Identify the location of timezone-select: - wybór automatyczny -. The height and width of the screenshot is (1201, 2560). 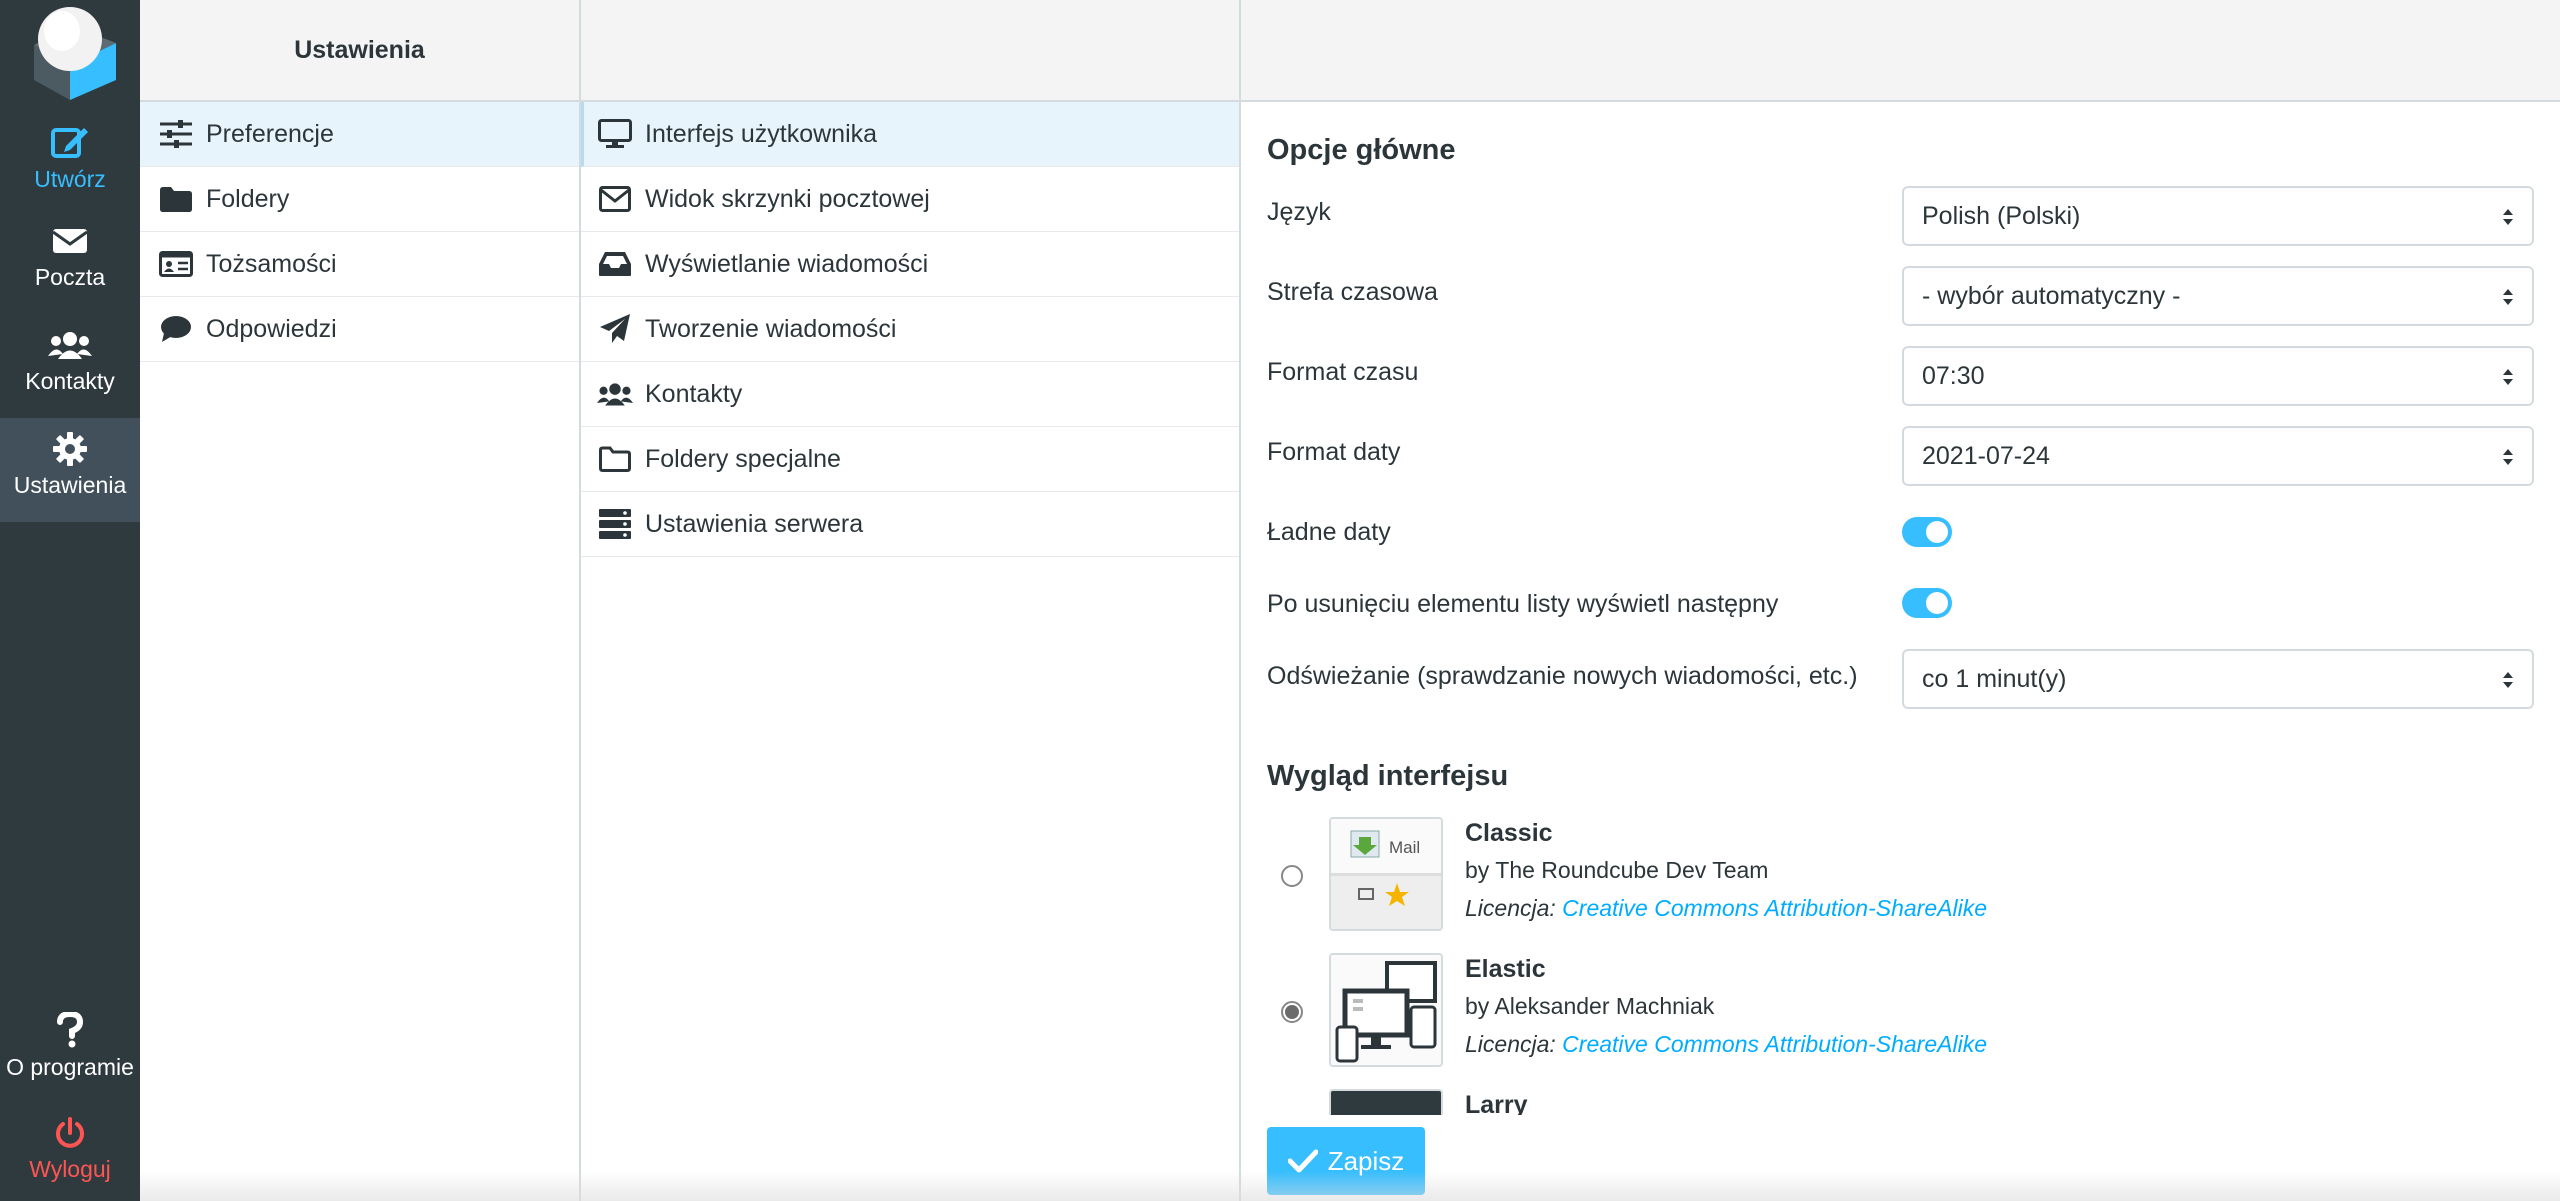
(2218, 296).